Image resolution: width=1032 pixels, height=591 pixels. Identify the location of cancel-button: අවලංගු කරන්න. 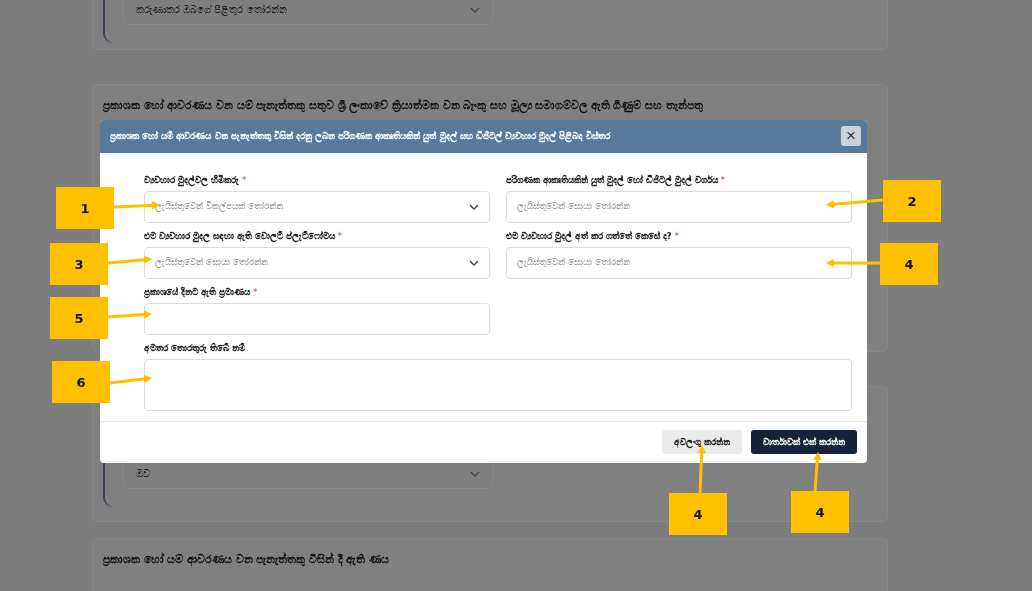
(702, 442).